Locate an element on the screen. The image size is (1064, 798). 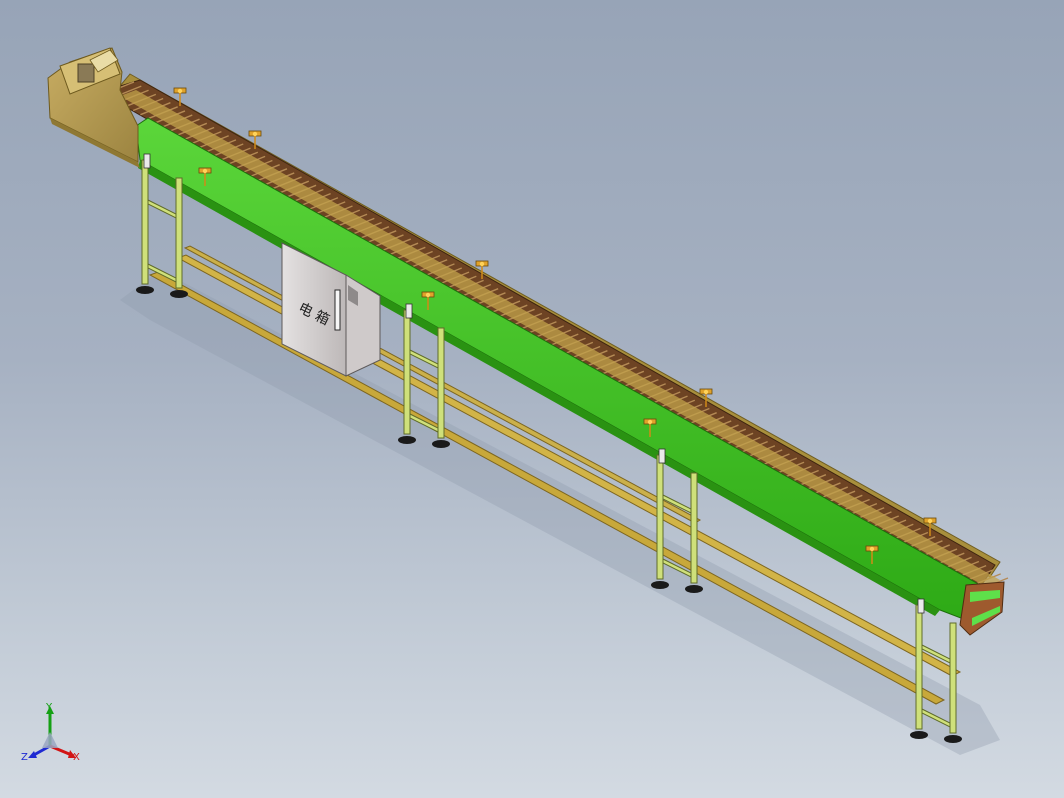
x-axis-label: X is located at coordinates (76, 757).